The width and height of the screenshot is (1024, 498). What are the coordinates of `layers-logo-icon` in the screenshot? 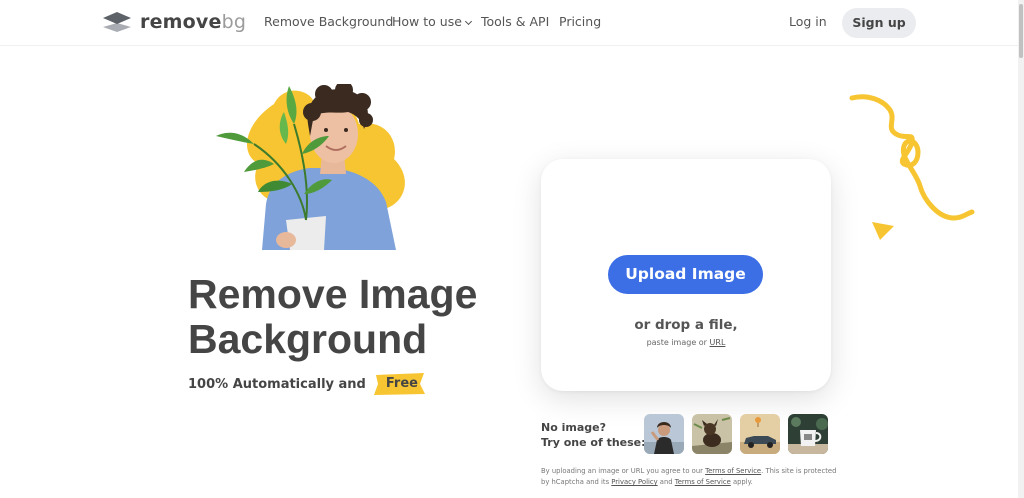 It's located at (117, 22).